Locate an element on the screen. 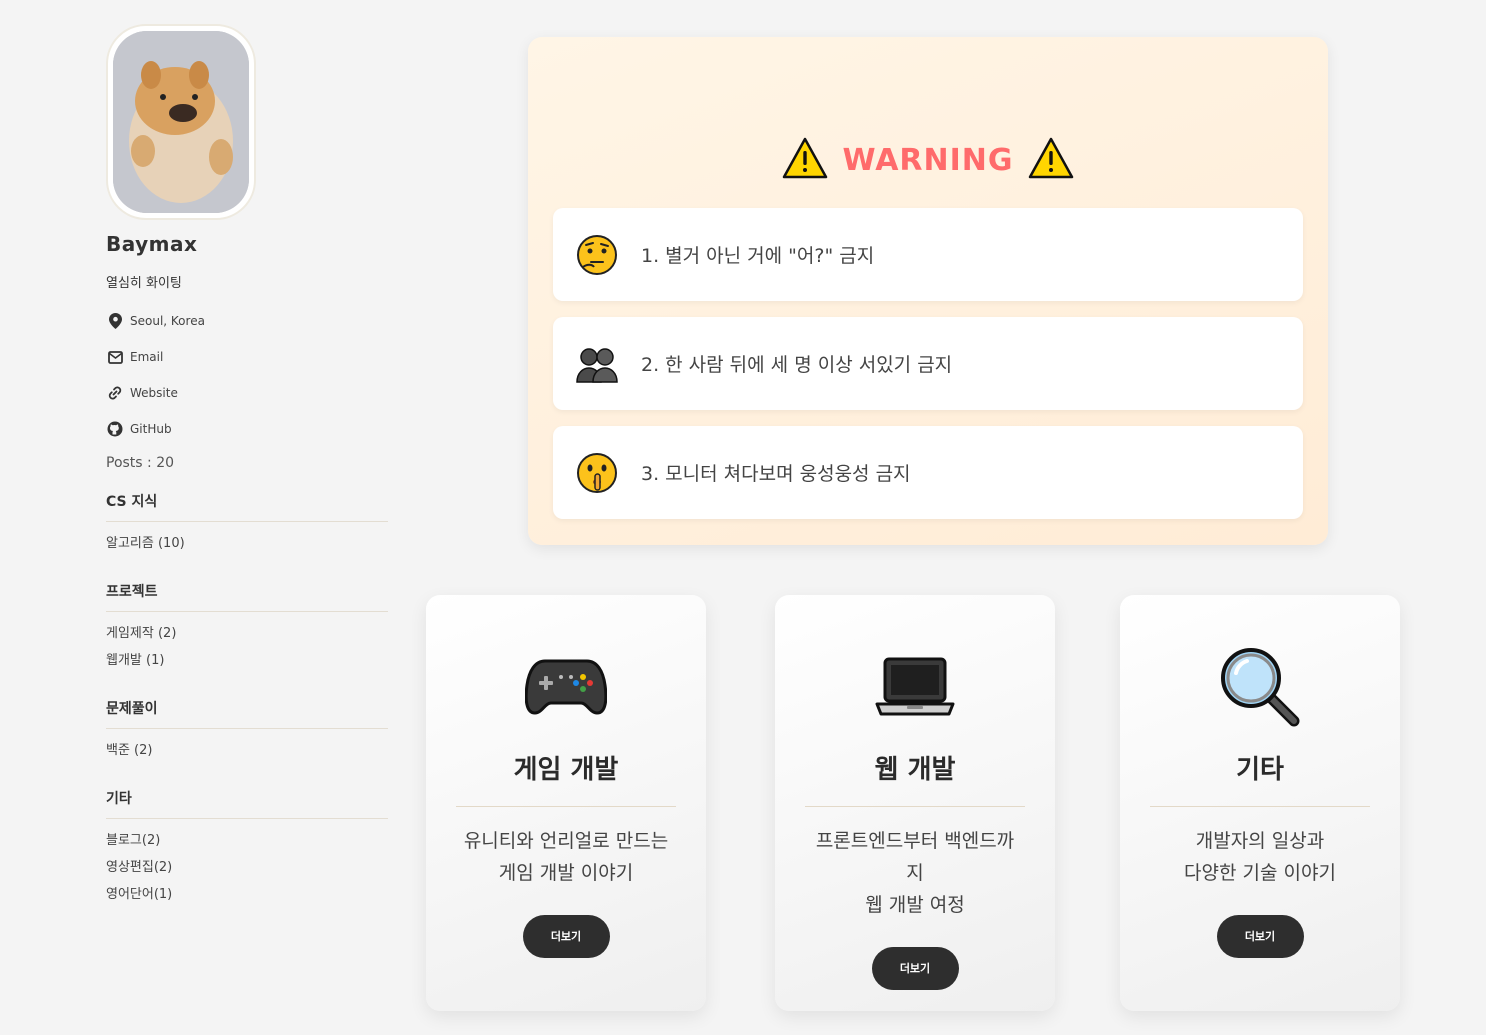 This screenshot has height=1035, width=1486. card-title: 기타 is located at coordinates (1260, 770).